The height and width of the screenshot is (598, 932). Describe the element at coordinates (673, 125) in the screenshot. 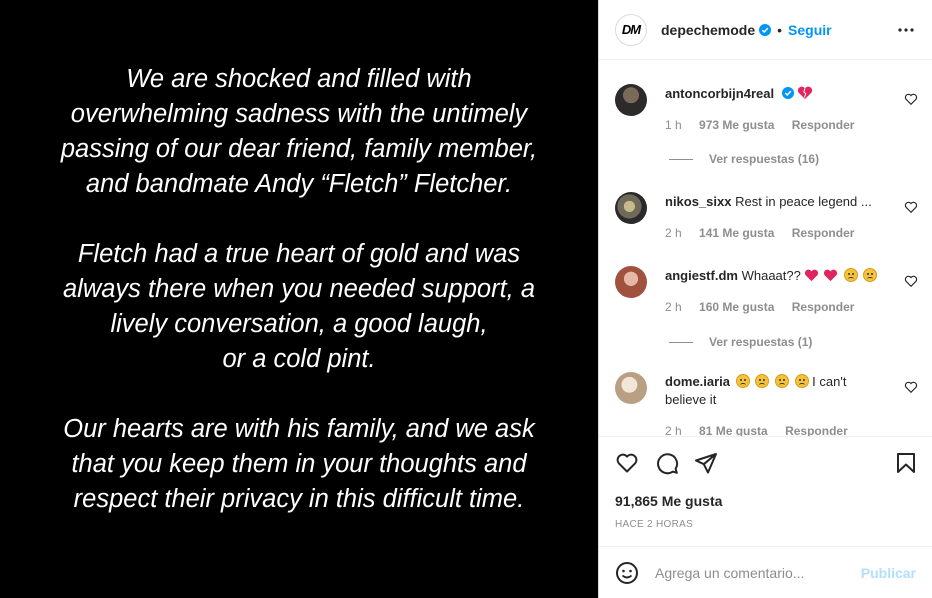

I see `comment-time: 1 h` at that location.